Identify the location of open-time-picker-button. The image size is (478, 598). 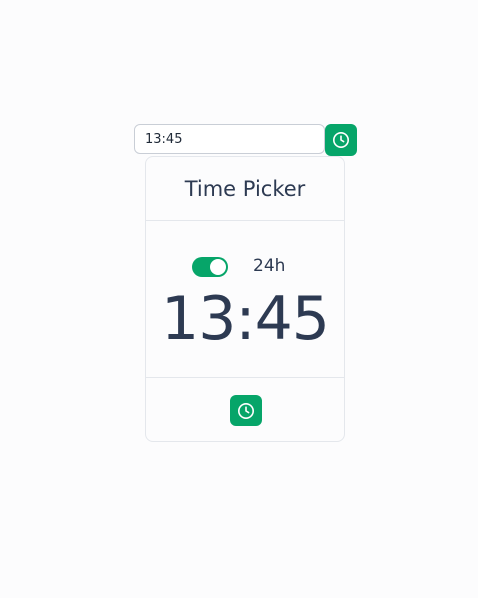
(341, 140).